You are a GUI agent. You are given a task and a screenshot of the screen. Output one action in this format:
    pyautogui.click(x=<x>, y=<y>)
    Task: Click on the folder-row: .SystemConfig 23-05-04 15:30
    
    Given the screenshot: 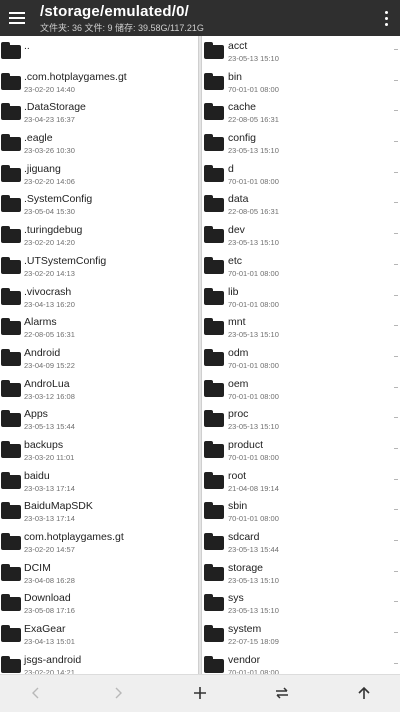 What is the action you would take?
    pyautogui.click(x=99, y=204)
    